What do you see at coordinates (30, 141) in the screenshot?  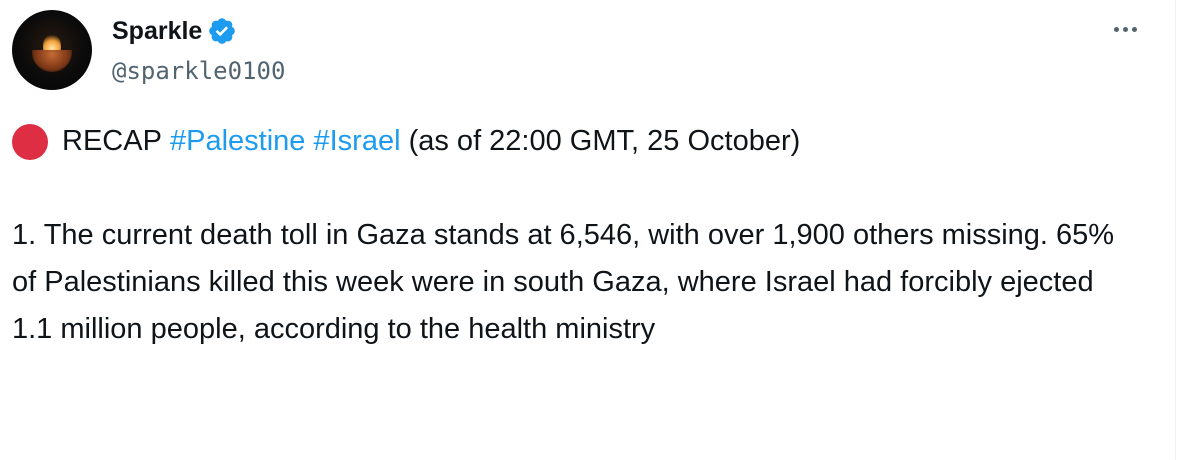 I see `red-circle-icon` at bounding box center [30, 141].